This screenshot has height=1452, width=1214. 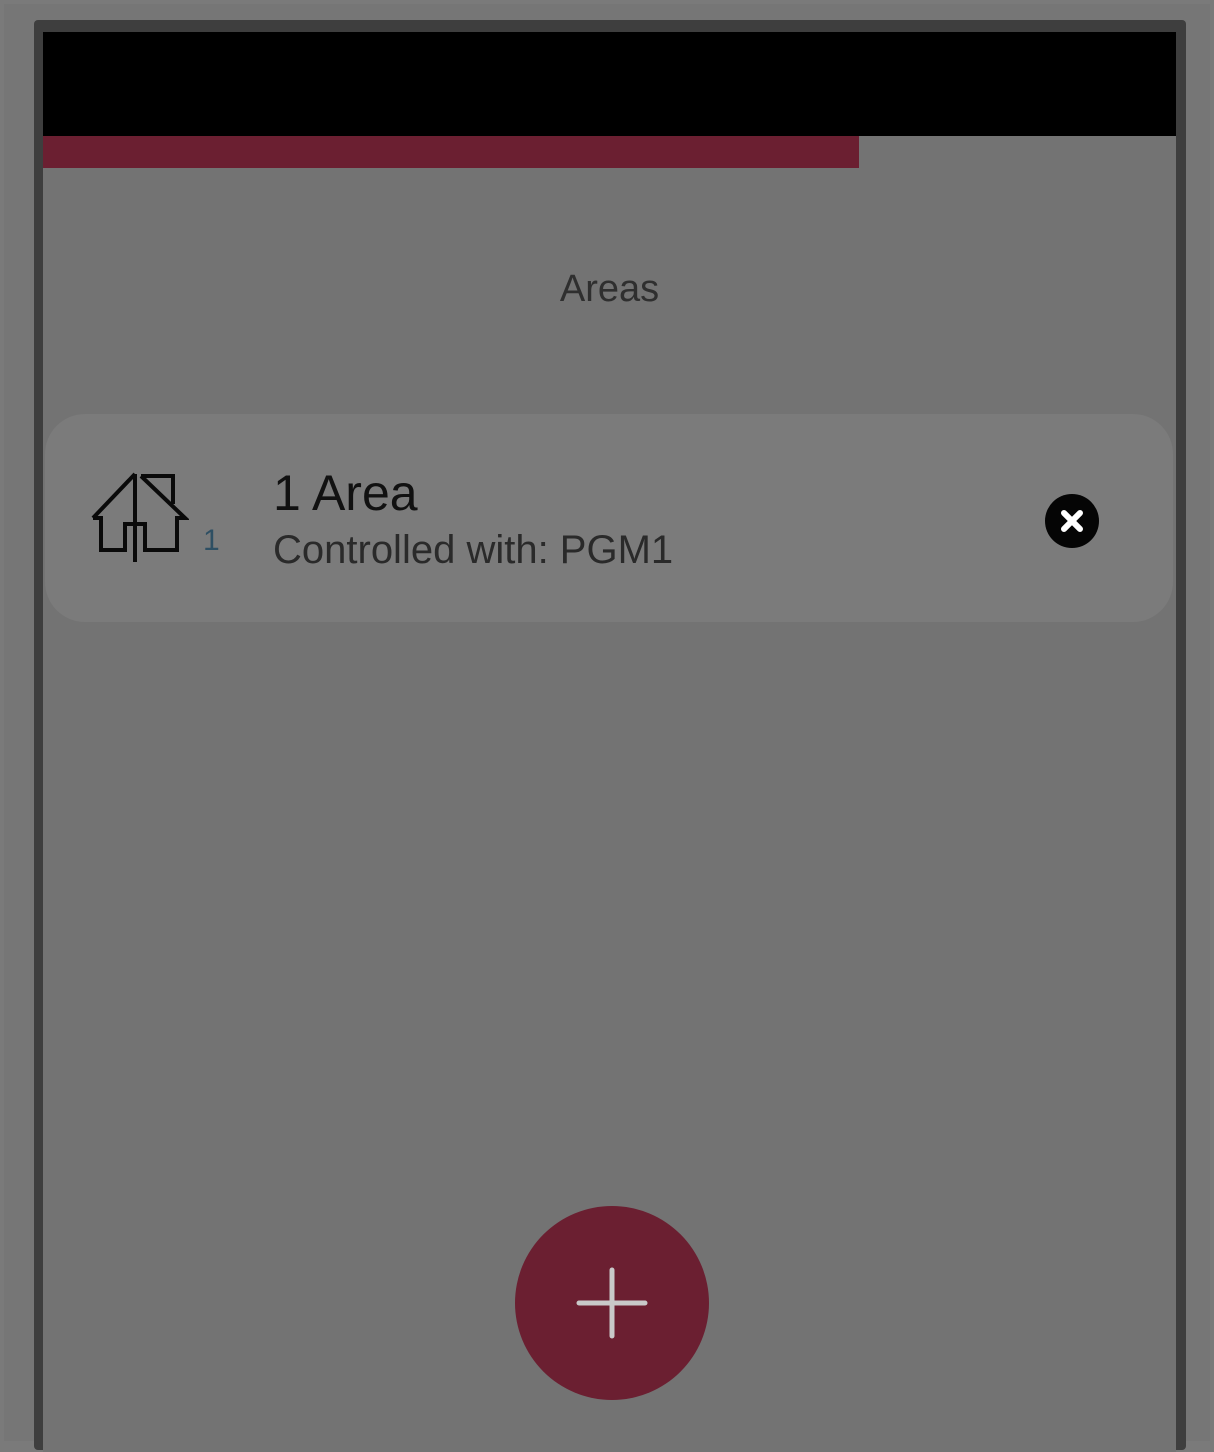 I want to click on area-controlled-with: Controlled with: PGM1, so click(x=473, y=550).